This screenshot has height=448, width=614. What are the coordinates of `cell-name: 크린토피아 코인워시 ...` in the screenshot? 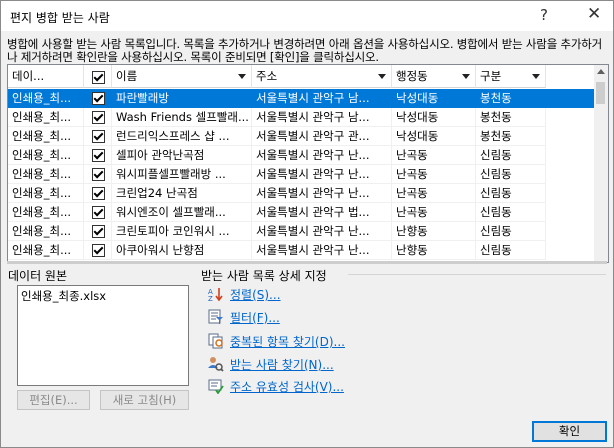 It's located at (182, 231).